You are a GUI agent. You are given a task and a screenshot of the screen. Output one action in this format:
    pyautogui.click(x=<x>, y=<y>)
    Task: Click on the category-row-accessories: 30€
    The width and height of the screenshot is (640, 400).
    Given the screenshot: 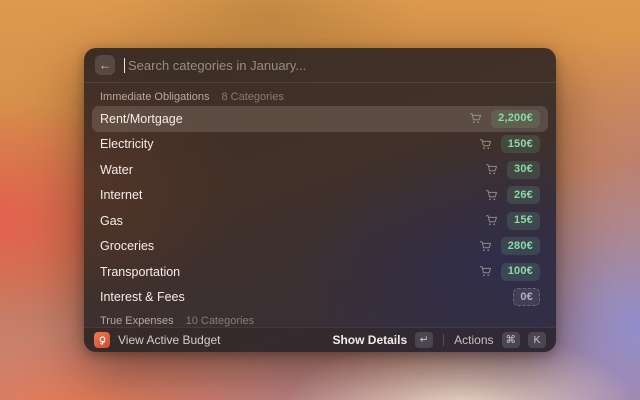 What is the action you would take?
    pyautogui.click(x=512, y=169)
    